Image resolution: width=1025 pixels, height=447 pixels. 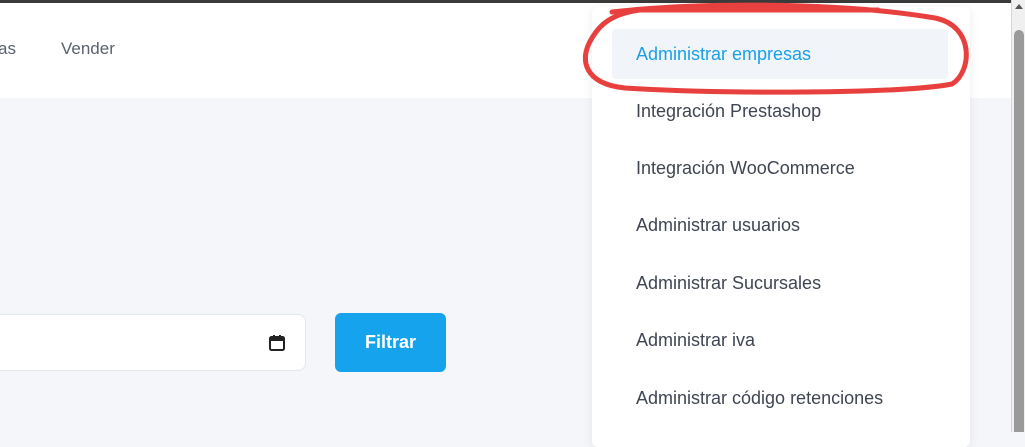 What do you see at coordinates (390, 342) in the screenshot?
I see `filter-button: Filtrar` at bounding box center [390, 342].